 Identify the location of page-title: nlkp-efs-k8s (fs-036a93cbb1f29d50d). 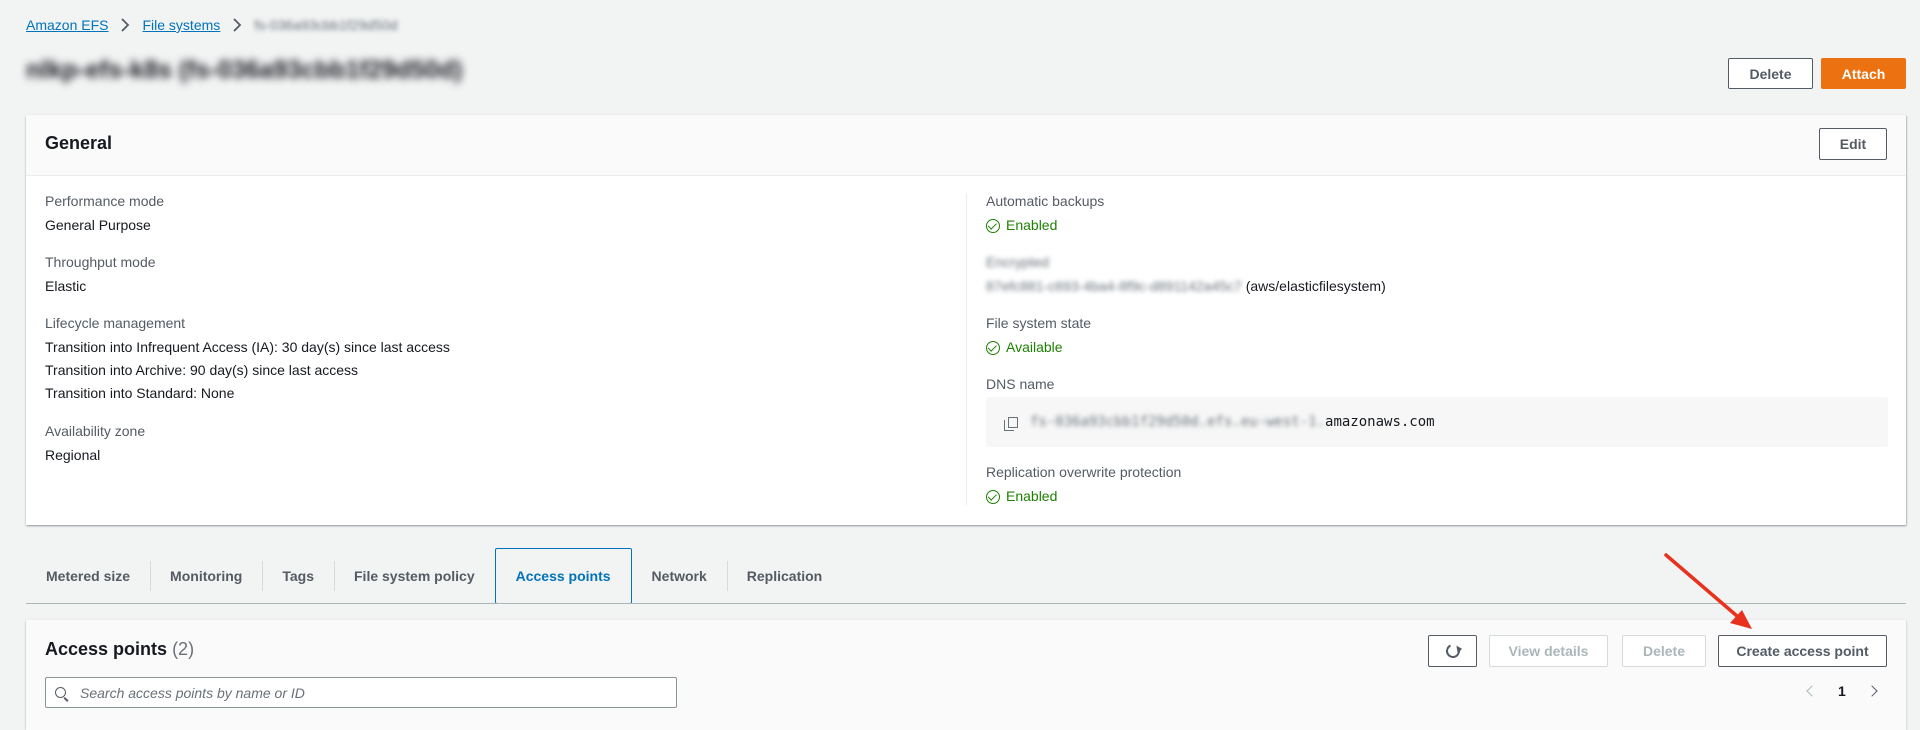
(244, 70).